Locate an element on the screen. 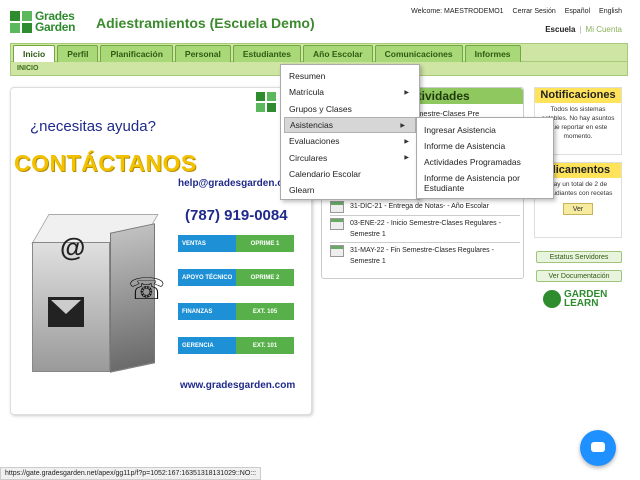  lang-en-link: English is located at coordinates (610, 11).